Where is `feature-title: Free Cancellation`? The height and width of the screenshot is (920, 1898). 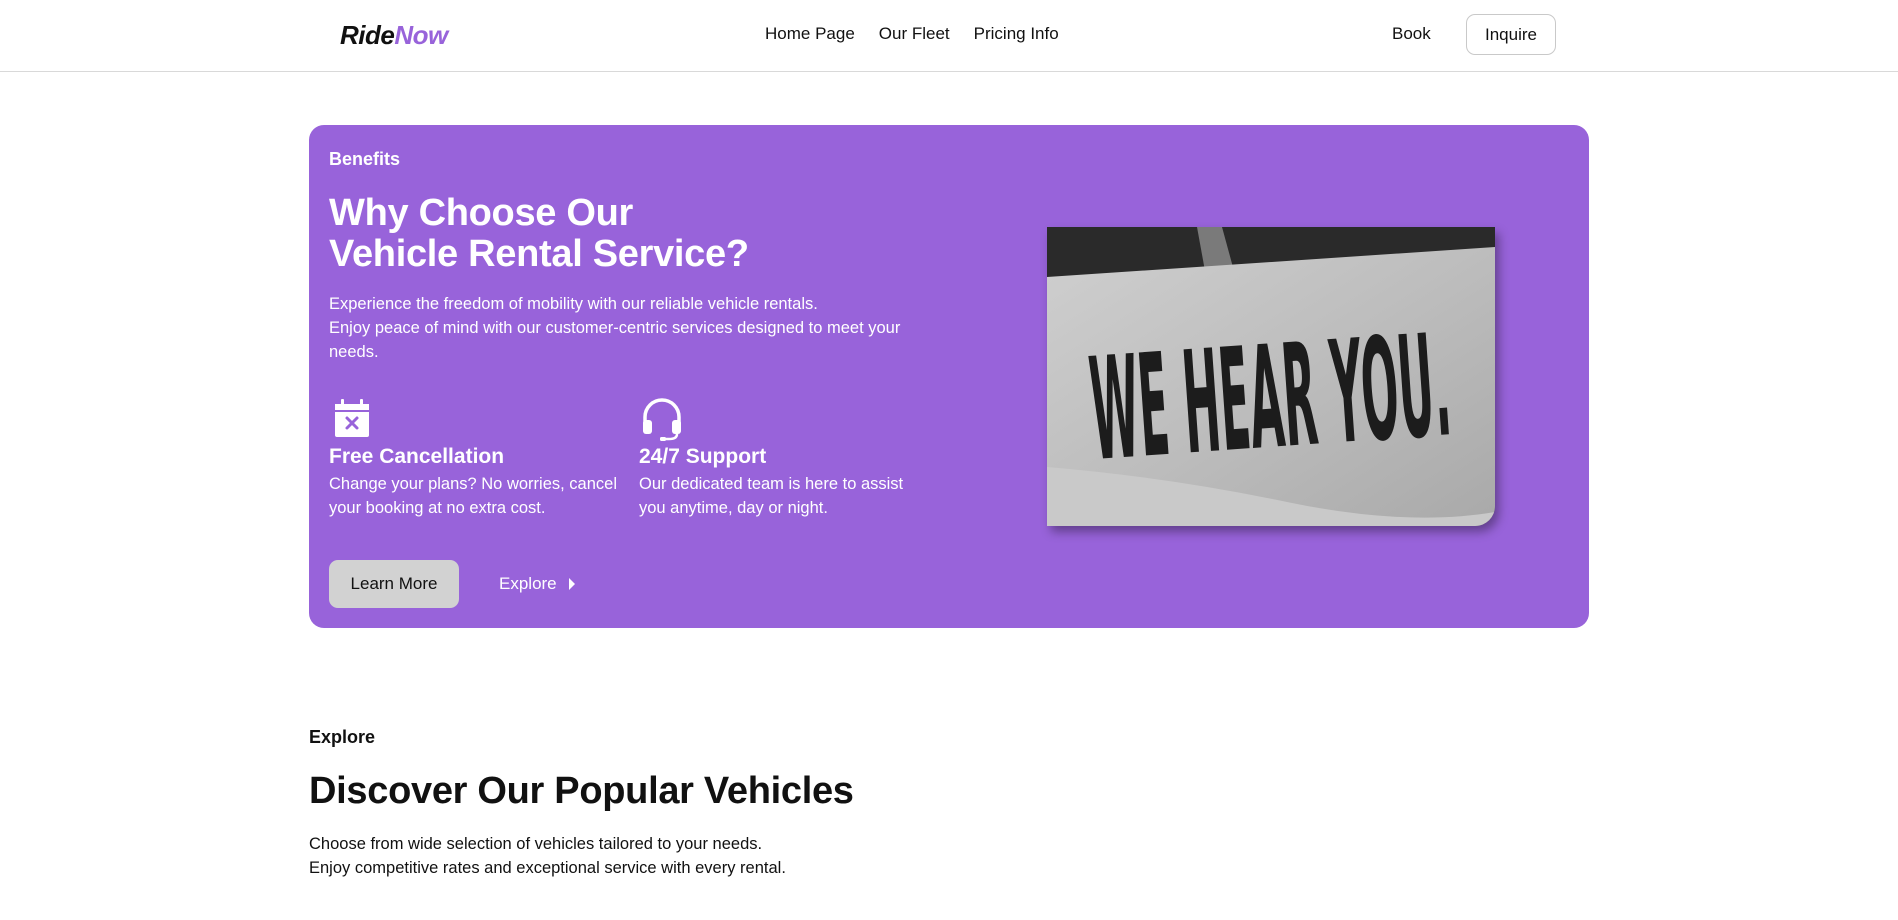
feature-title: Free Cancellation is located at coordinates (417, 456).